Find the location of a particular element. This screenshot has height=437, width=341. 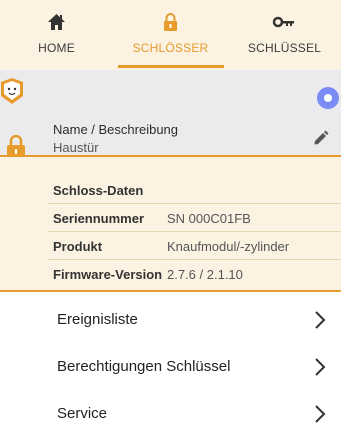

name-label: Name / Beschreibung is located at coordinates (116, 129).